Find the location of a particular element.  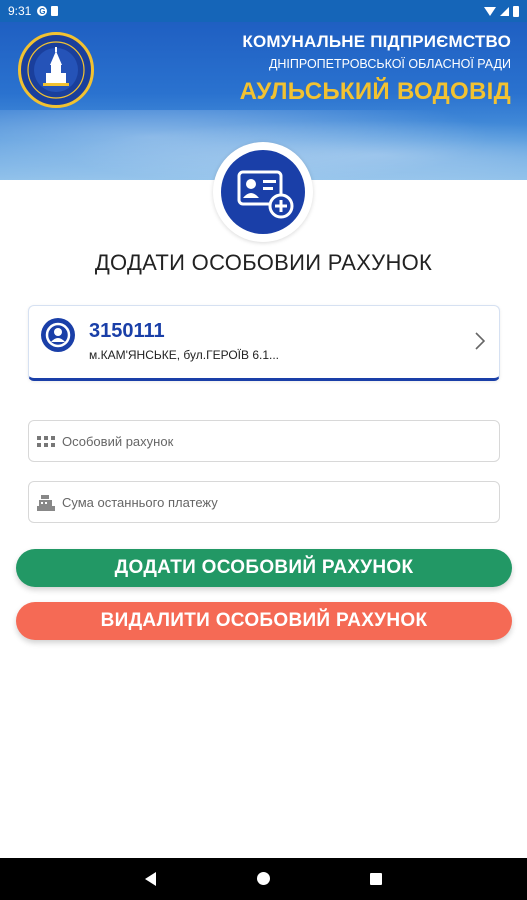

chevron-right-icon is located at coordinates (480, 341).